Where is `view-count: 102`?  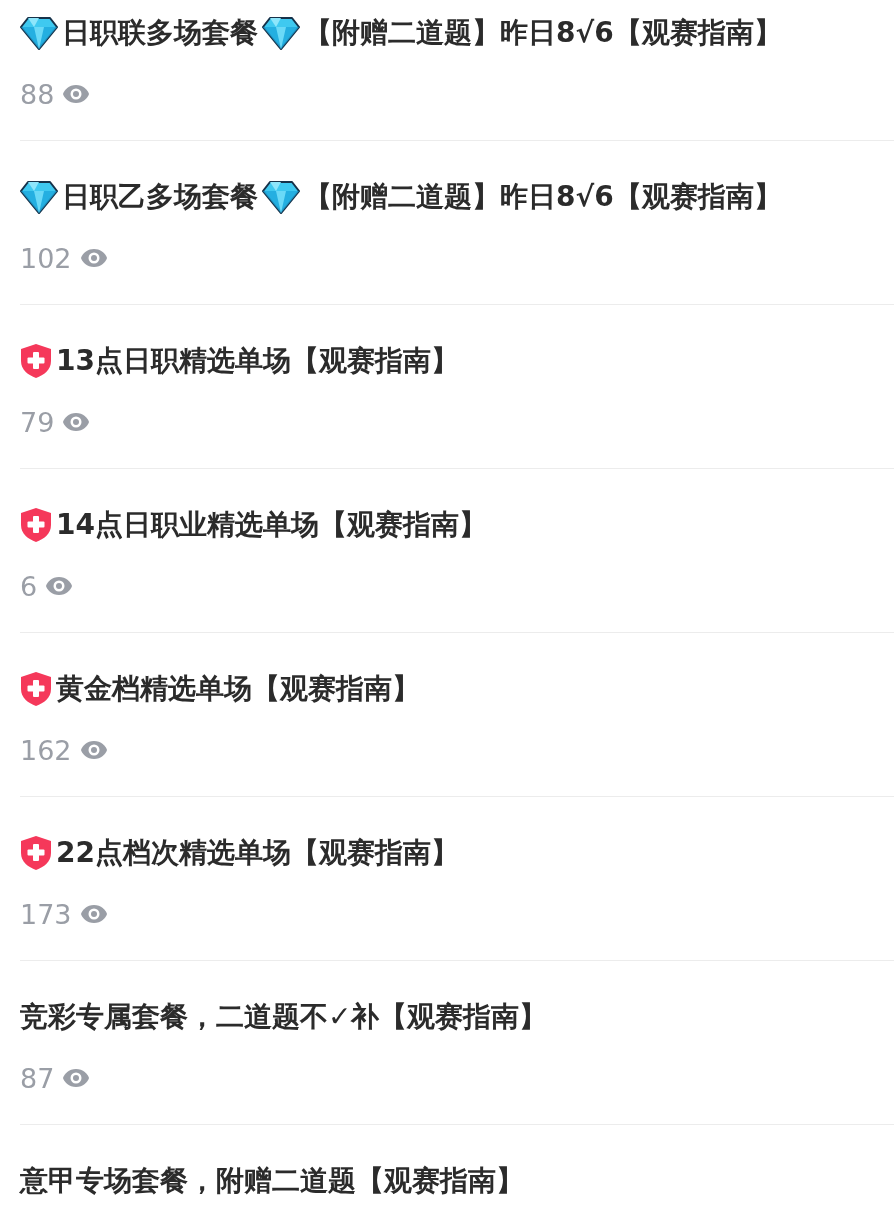 view-count: 102 is located at coordinates (46, 258).